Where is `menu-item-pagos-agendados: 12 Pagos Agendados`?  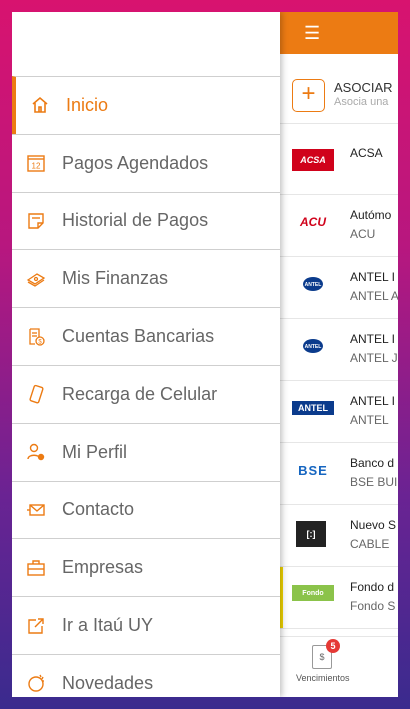 menu-item-pagos-agendados: 12 Pagos Agendados is located at coordinates (146, 162).